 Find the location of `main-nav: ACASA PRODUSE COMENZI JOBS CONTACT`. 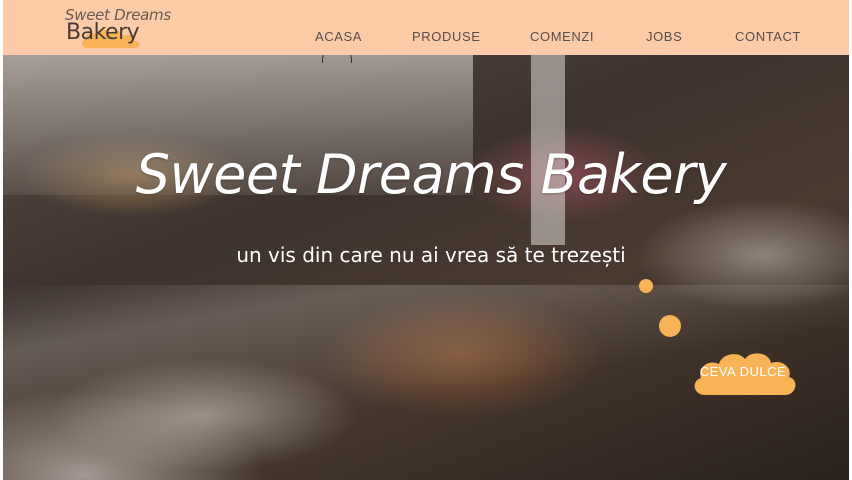

main-nav: ACASA PRODUSE COMENZI JOBS CONTACT is located at coordinates (426, 39).